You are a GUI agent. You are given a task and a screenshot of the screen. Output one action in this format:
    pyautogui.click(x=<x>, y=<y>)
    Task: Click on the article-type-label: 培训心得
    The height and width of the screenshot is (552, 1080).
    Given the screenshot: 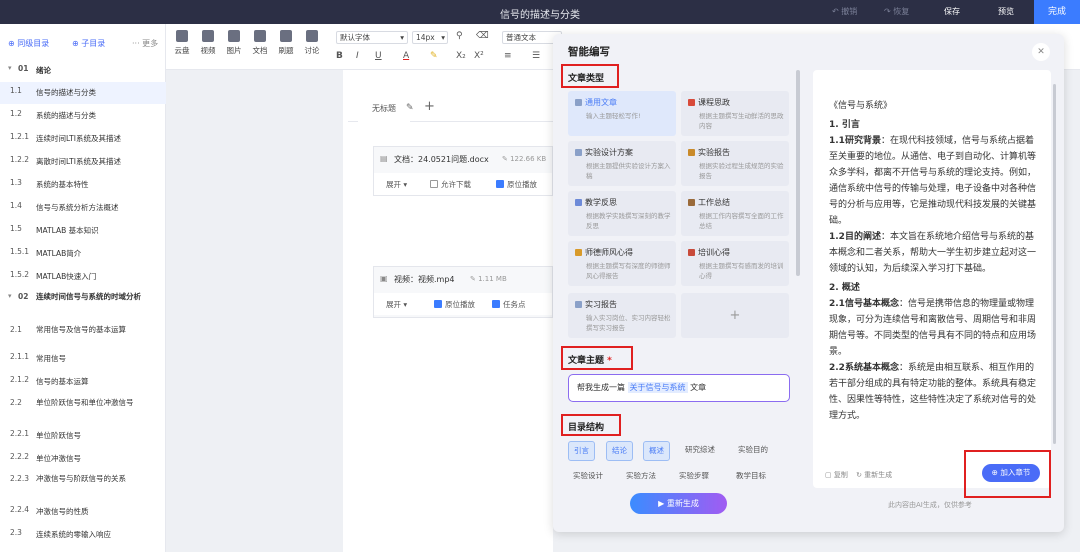 What is the action you would take?
    pyautogui.click(x=714, y=252)
    